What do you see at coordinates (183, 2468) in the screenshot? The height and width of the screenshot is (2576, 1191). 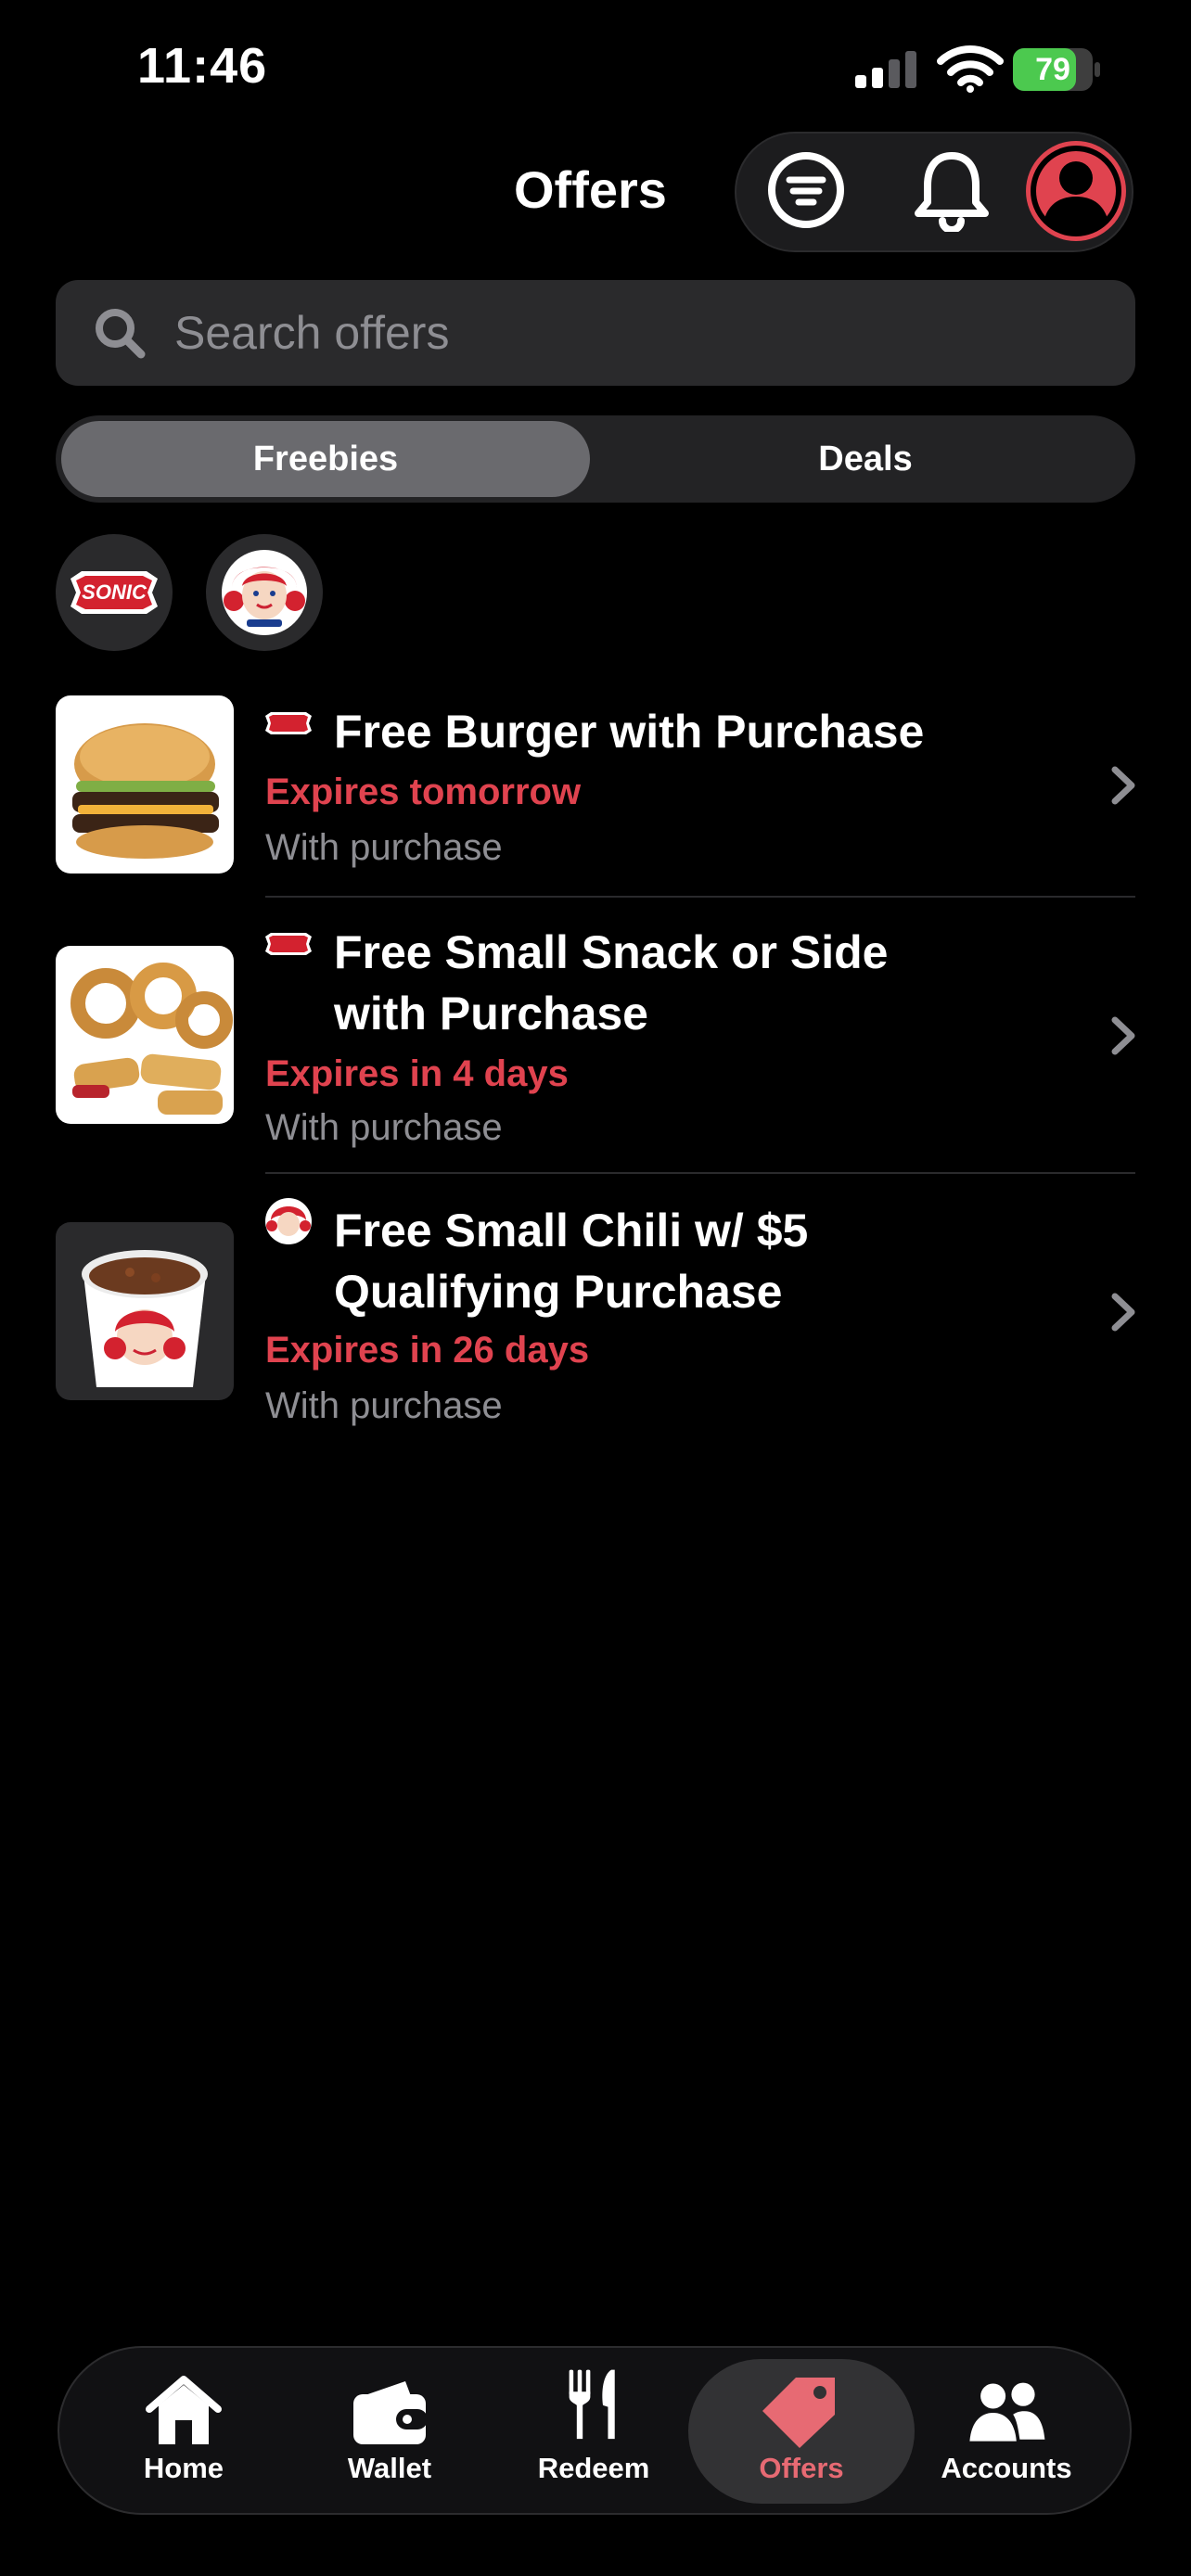 I see `nav-home: Home` at bounding box center [183, 2468].